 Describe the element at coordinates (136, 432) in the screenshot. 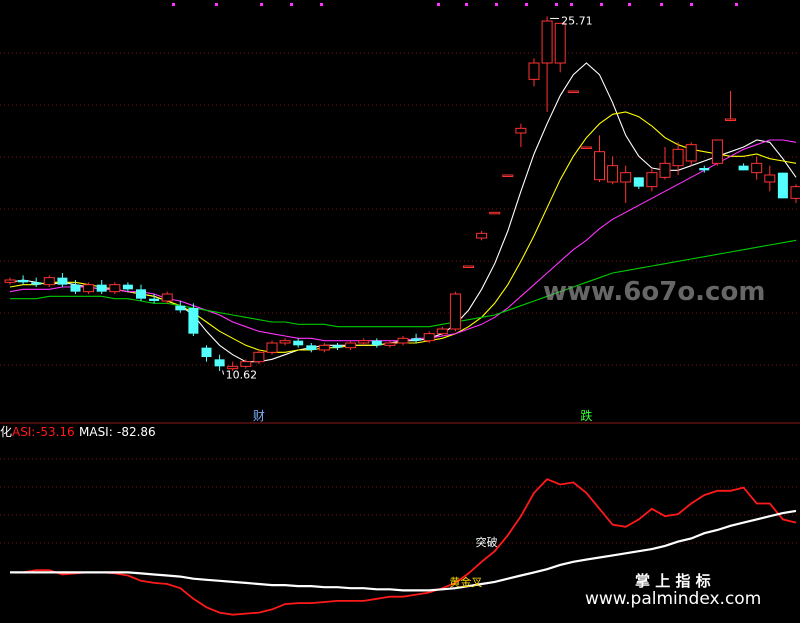

I see `masi-value: -82.86` at that location.